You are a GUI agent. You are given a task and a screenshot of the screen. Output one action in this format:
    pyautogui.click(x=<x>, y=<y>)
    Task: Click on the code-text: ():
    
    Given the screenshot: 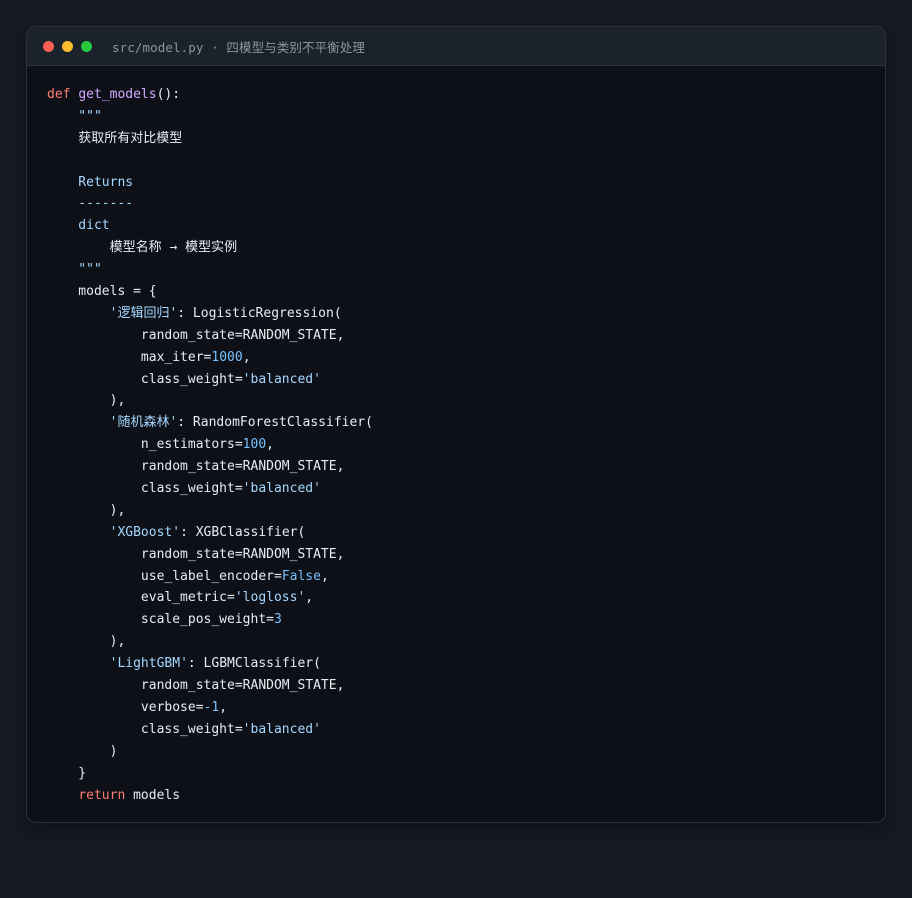 What is the action you would take?
    pyautogui.click(x=168, y=94)
    